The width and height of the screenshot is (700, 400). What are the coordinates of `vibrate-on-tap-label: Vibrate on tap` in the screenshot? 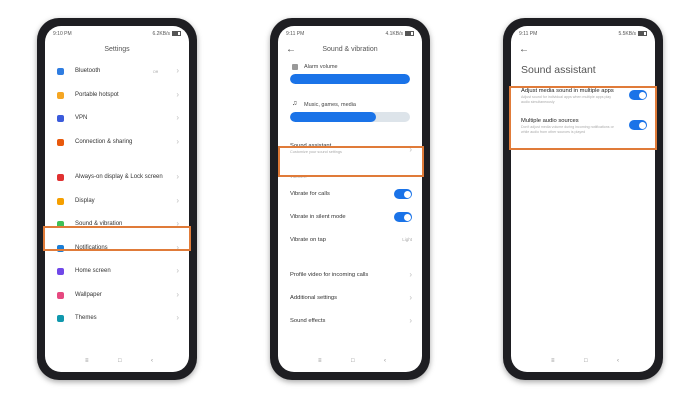 It's located at (308, 240).